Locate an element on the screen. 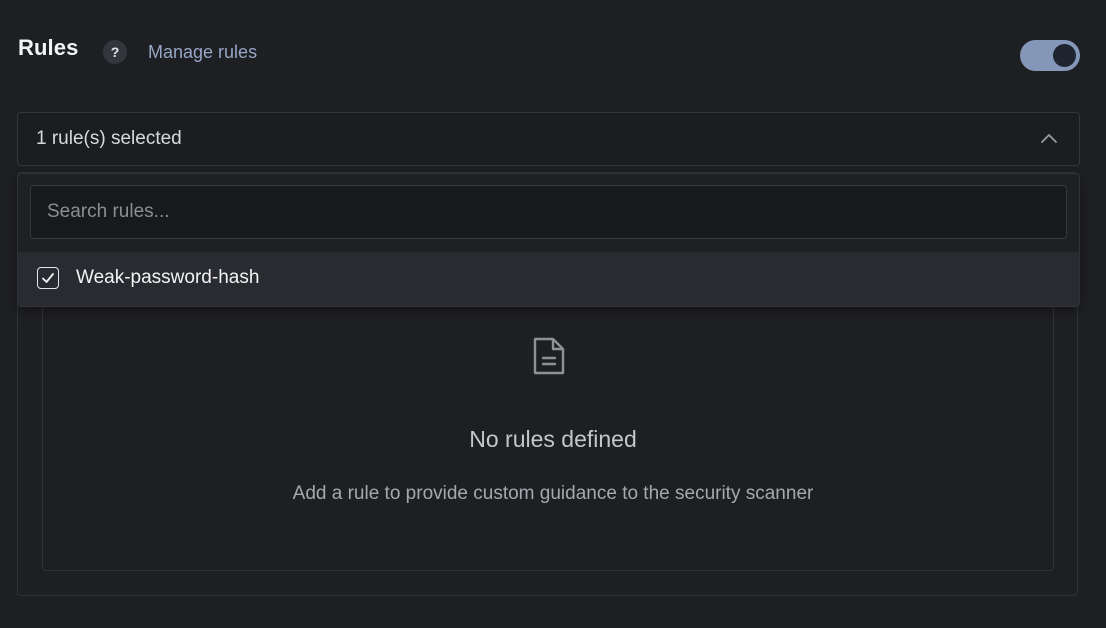 This screenshot has width=1106, height=628. section-title: Rules is located at coordinates (48, 47).